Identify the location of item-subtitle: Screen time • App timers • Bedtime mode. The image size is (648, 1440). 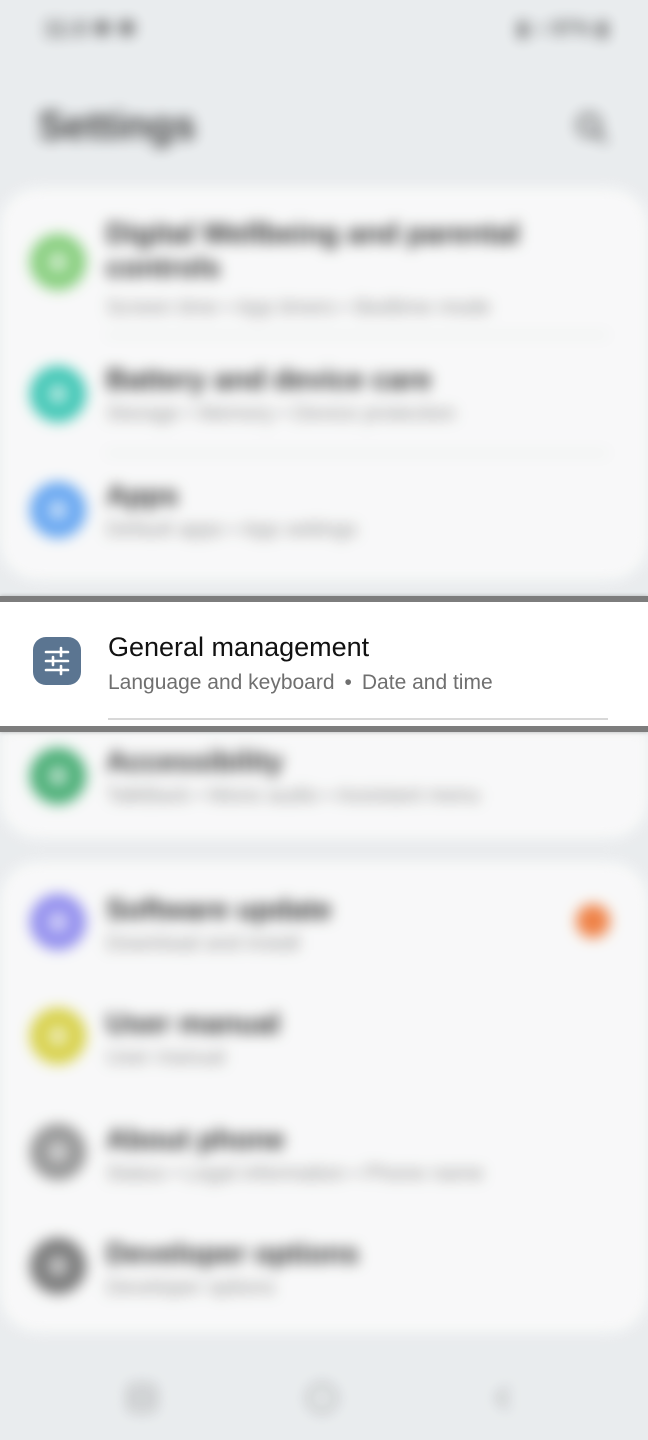
(298, 307).